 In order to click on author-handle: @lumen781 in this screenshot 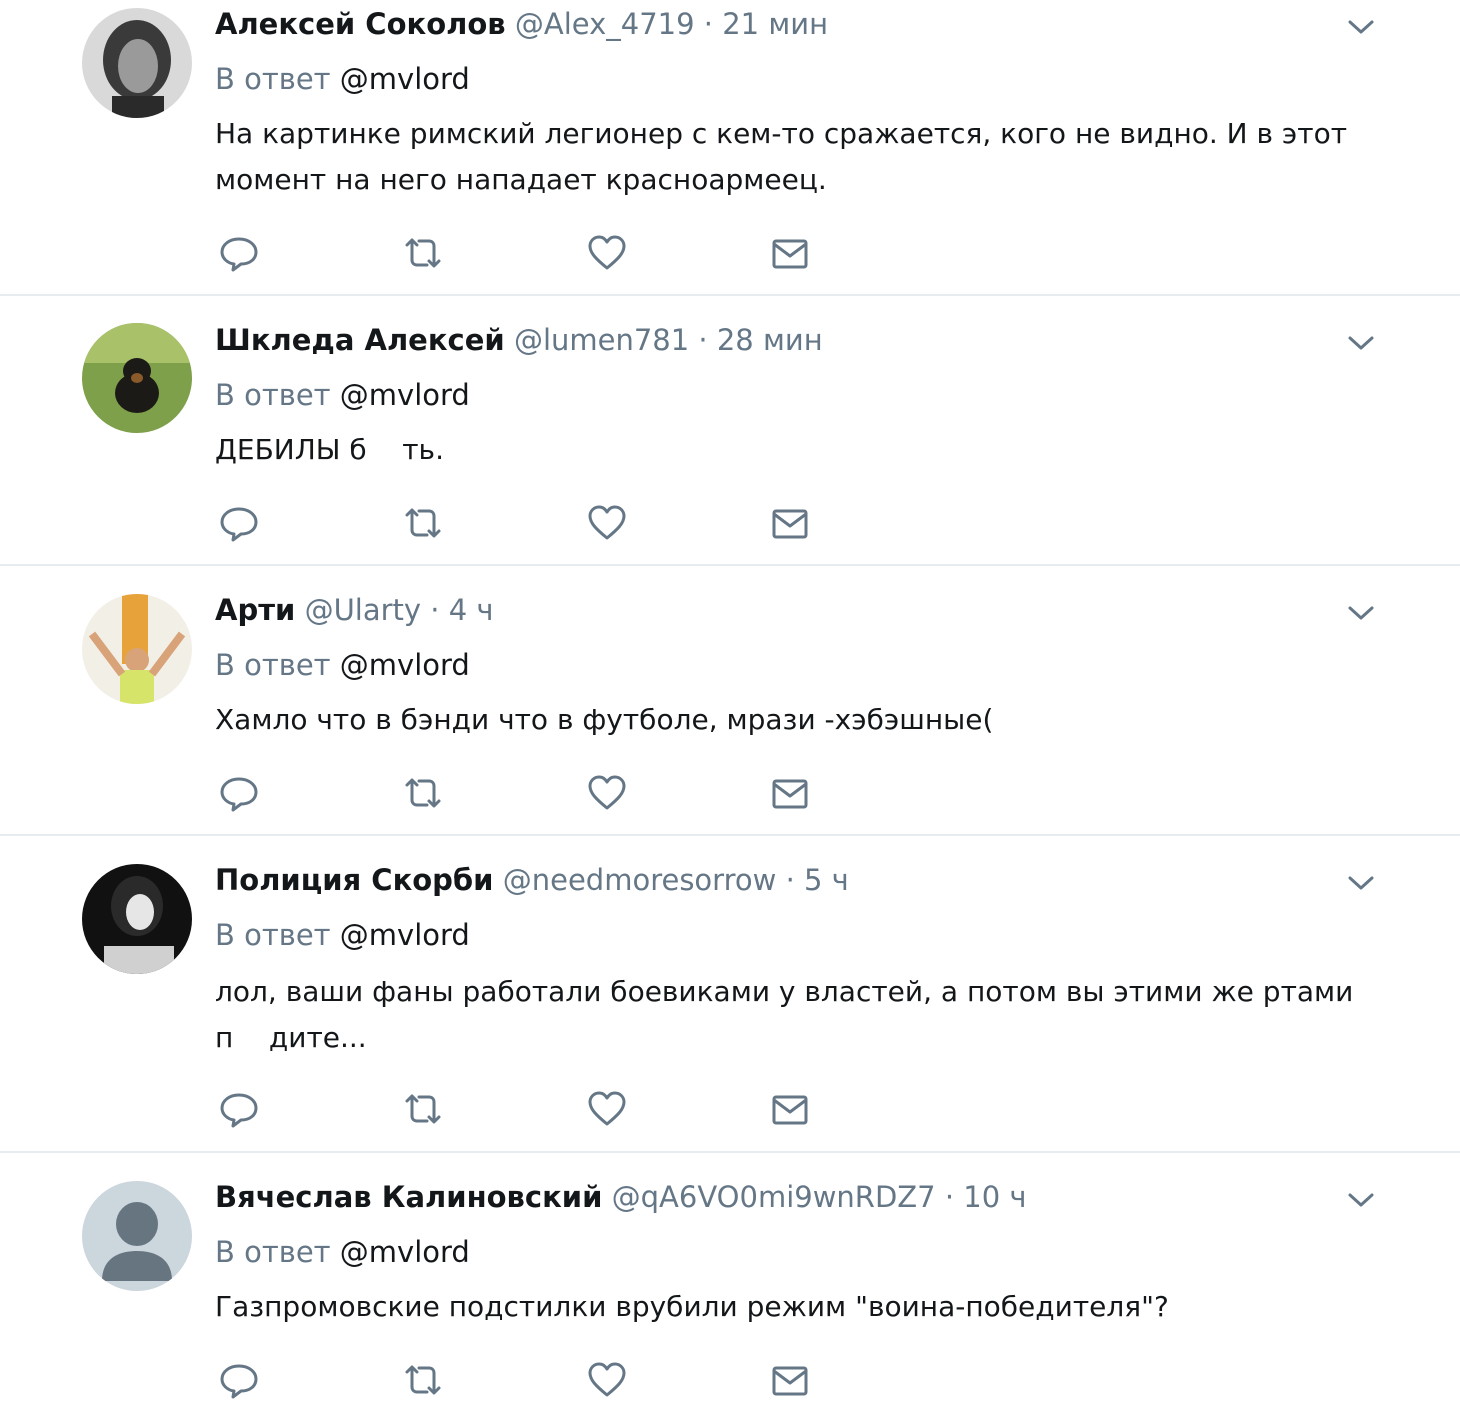, I will do `click(601, 340)`.